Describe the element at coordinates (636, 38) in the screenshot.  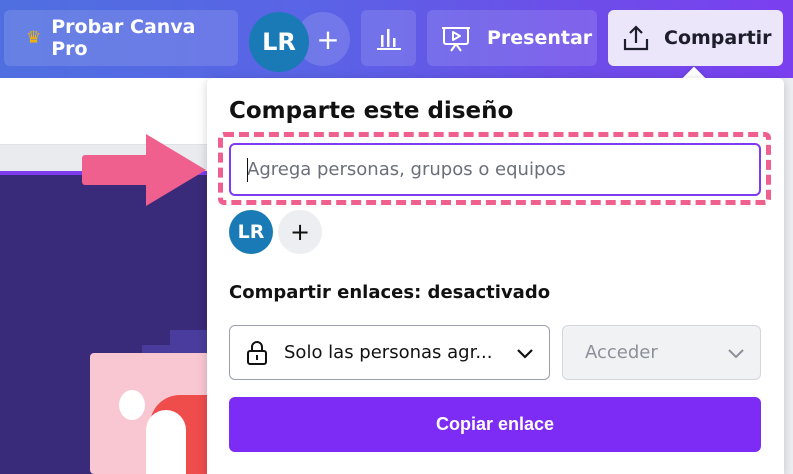
I see `share-upload-icon` at that location.